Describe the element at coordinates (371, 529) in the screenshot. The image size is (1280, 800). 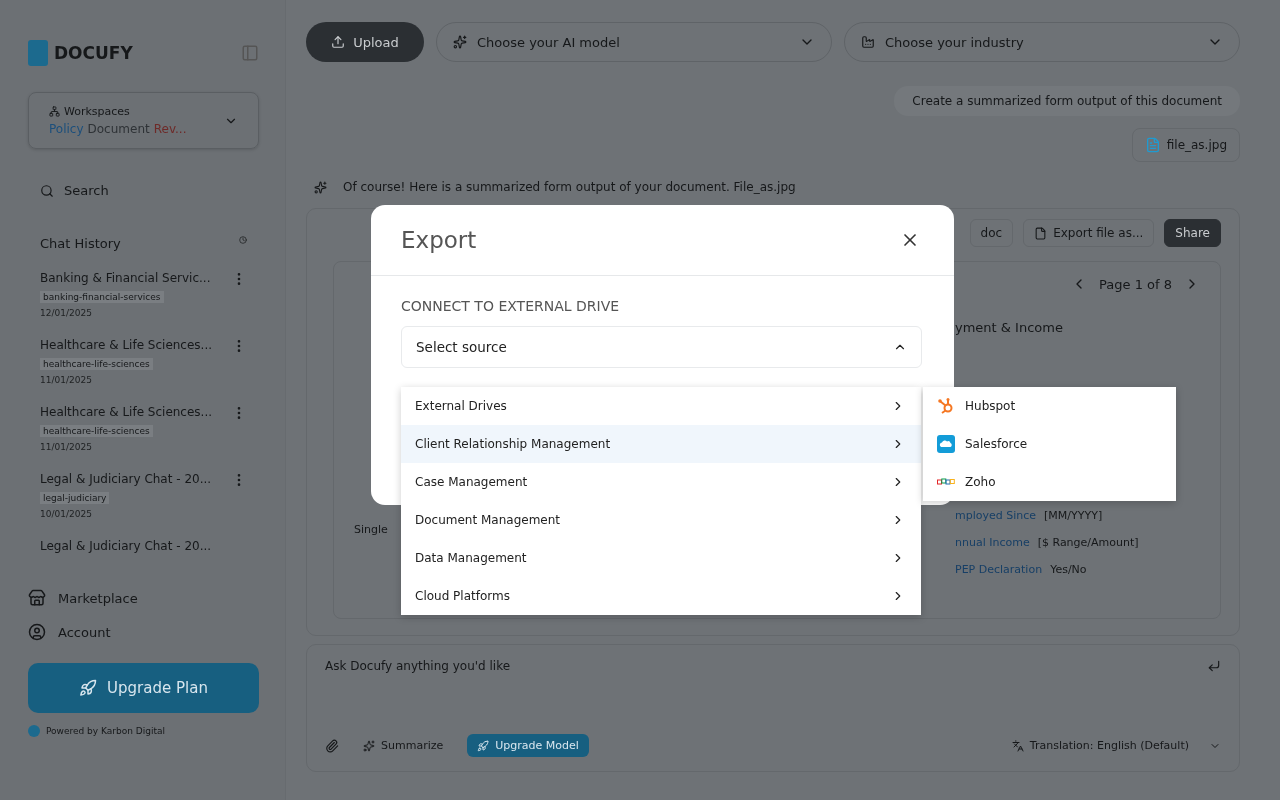
I see `field-value: Single` at that location.